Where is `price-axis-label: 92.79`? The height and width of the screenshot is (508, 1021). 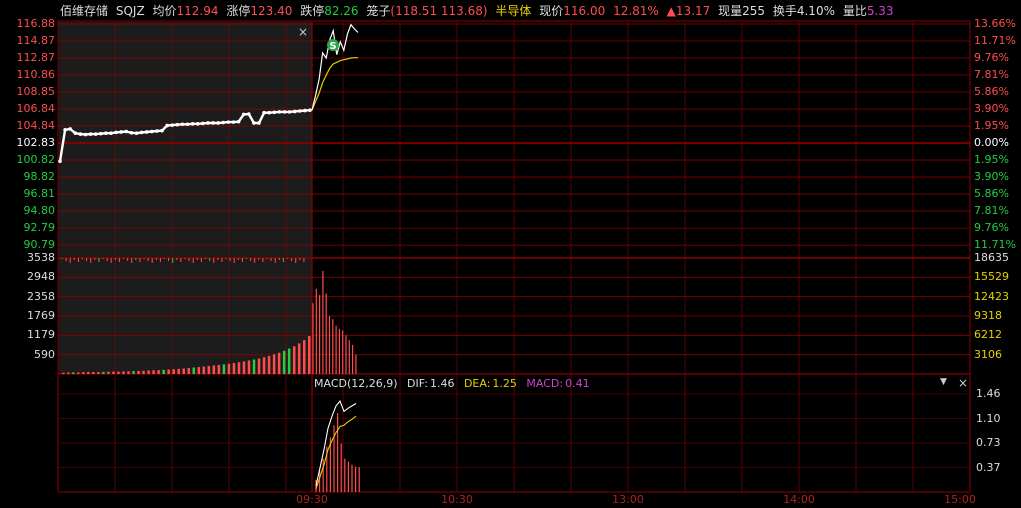
price-axis-label: 92.79 is located at coordinates (39, 228).